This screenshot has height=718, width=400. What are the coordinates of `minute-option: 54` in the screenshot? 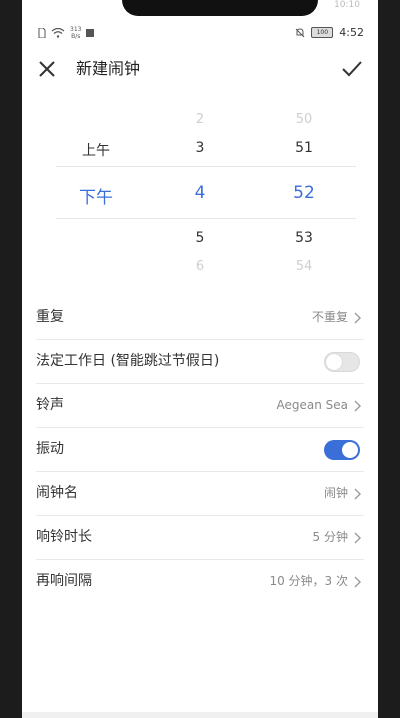 It's located at (304, 266).